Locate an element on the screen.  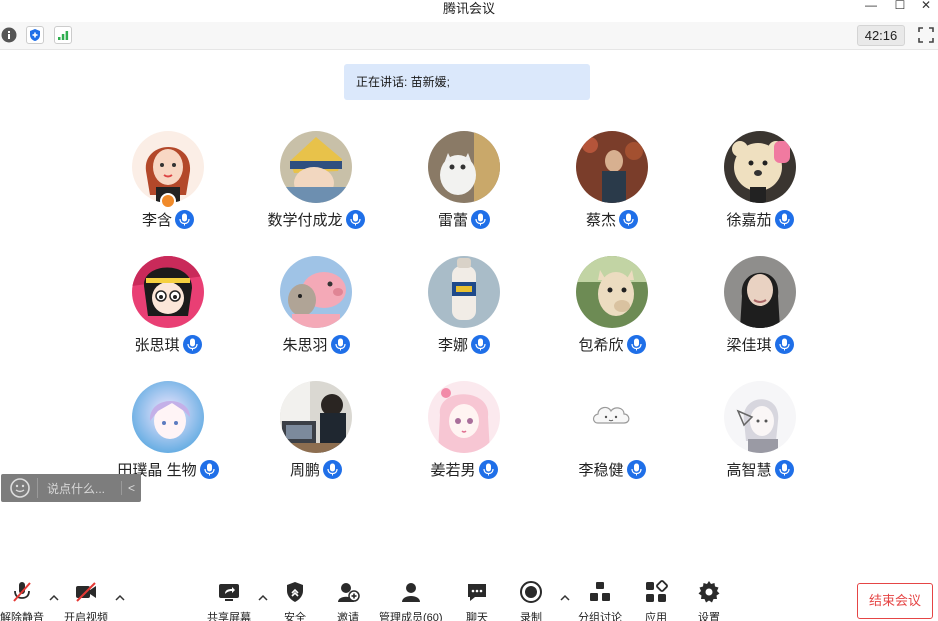
gear-icon is located at coordinates (709, 592).